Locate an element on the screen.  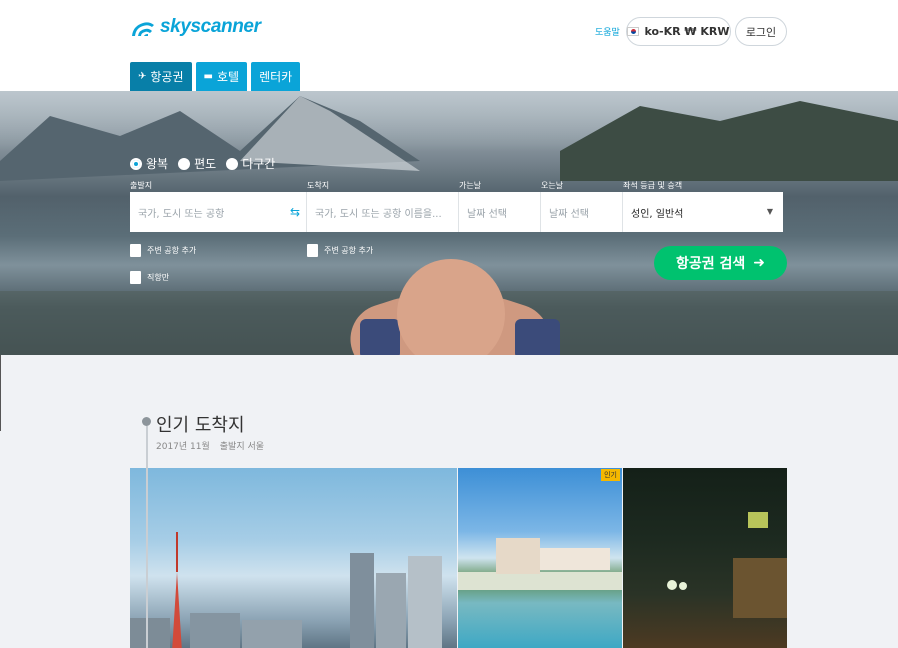
cabin-passenger-select: 성인, 일반석 ▼ is located at coordinates (703, 212).